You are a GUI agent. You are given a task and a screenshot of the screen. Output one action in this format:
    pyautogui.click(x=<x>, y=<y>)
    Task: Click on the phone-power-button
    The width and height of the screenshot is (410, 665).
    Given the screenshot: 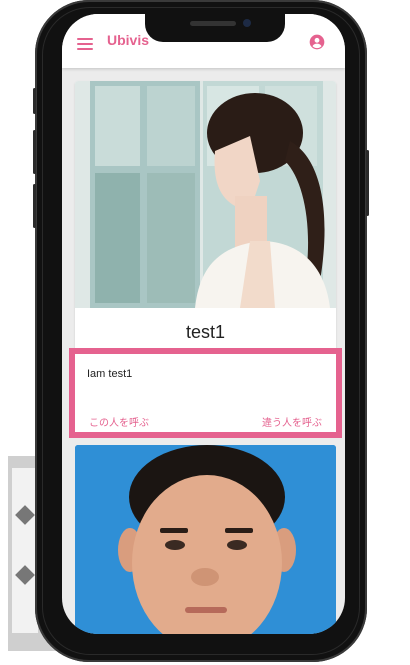 What is the action you would take?
    pyautogui.click(x=367, y=183)
    